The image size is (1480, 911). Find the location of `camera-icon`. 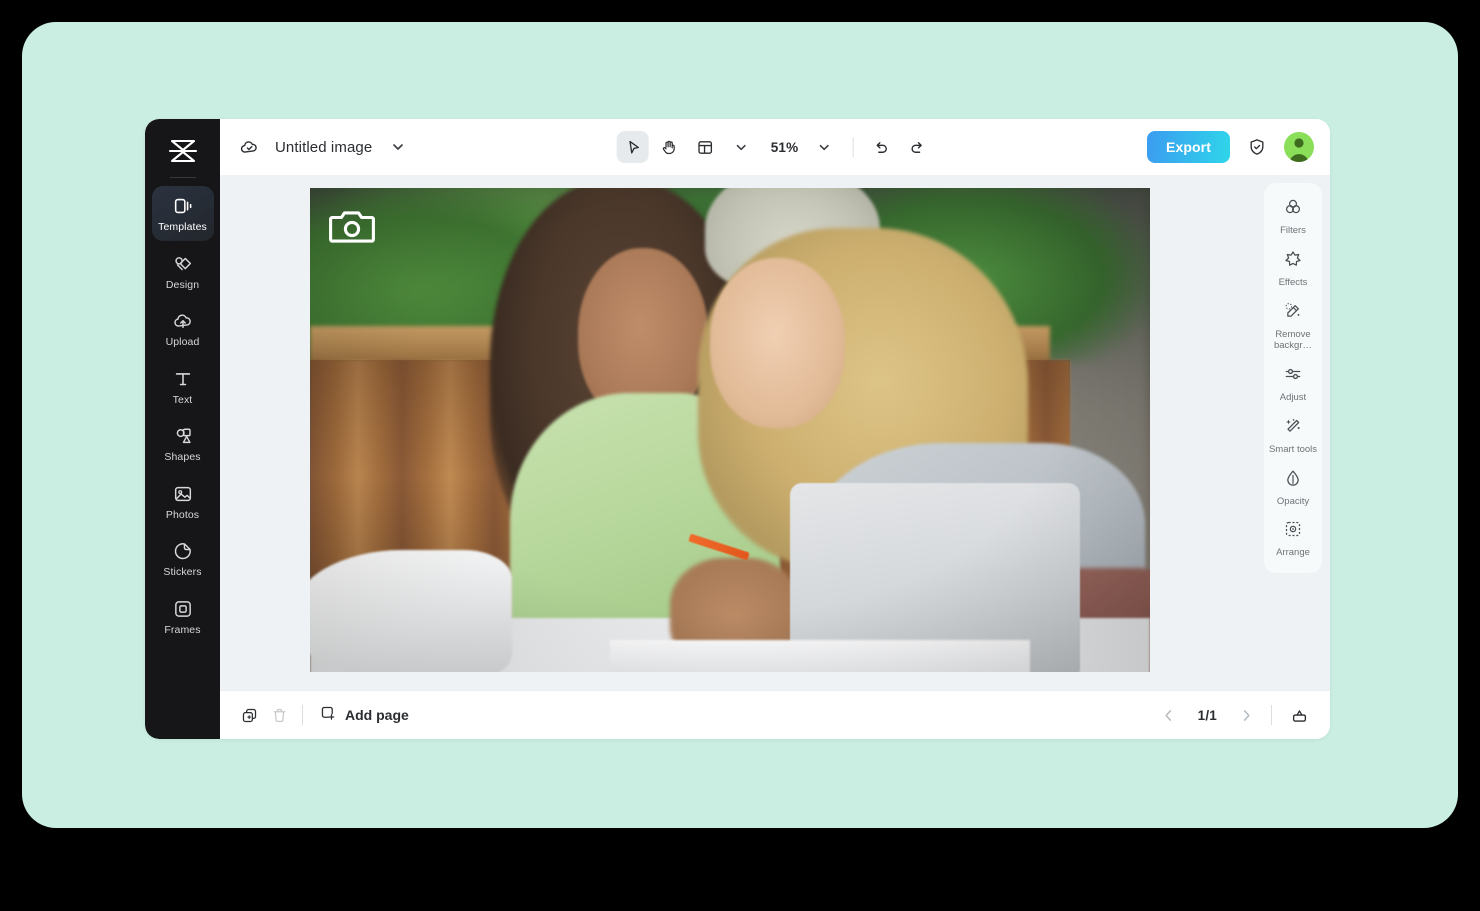

camera-icon is located at coordinates (352, 226).